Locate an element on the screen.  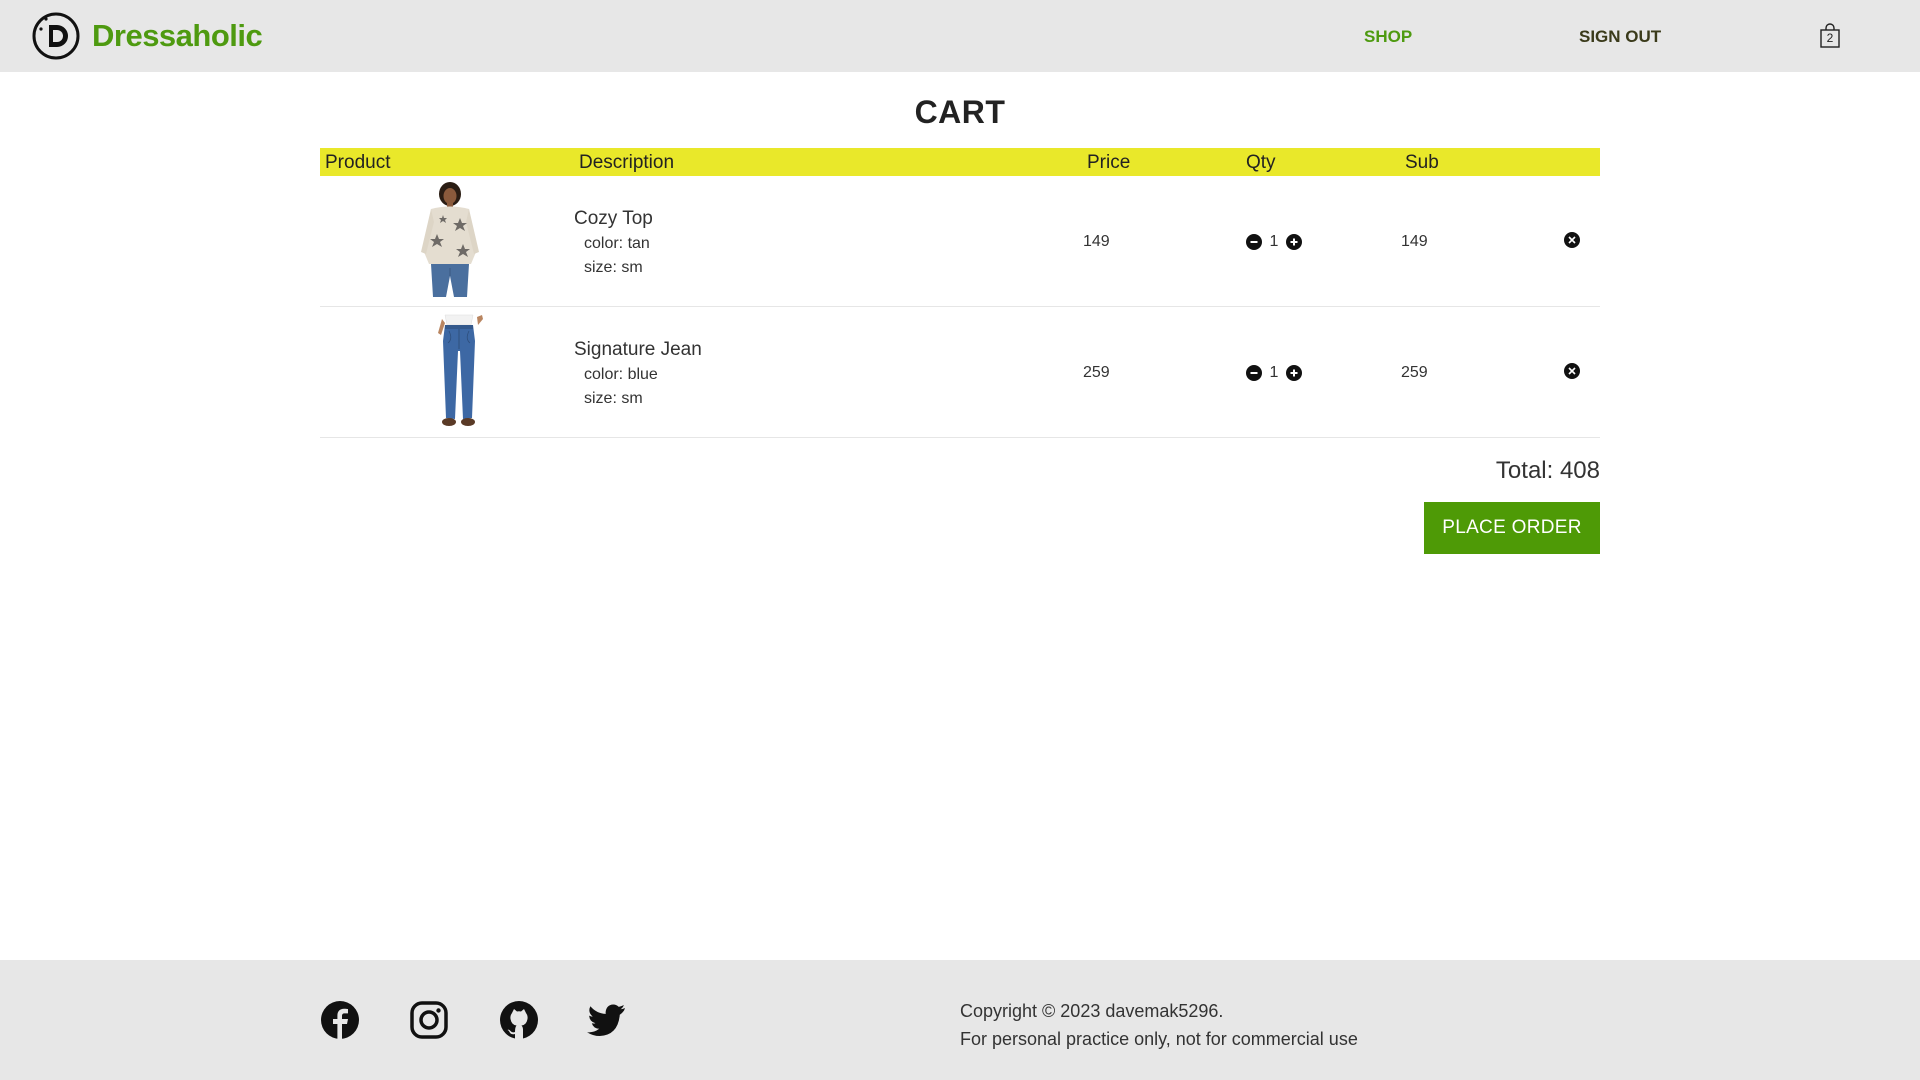
item-color: color: blue is located at coordinates (621, 374).